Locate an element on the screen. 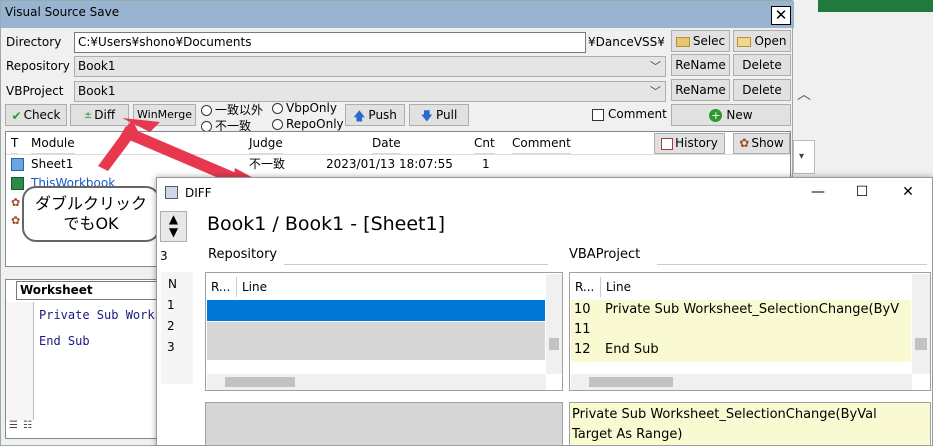 Image resolution: width=933 pixels, height=446 pixels. detail-line: Target As Range) is located at coordinates (627, 434).